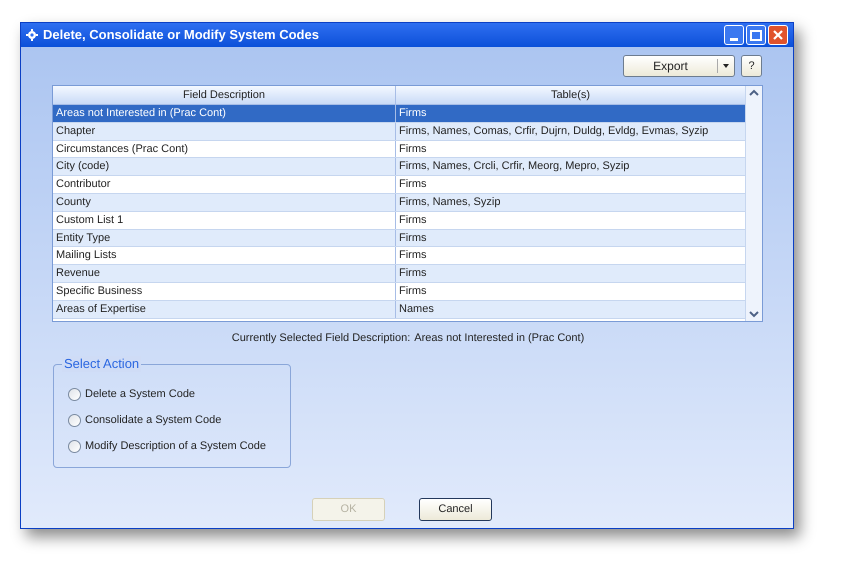 This screenshot has height=584, width=849. What do you see at coordinates (514, 166) in the screenshot?
I see `table-cell-text: Firms, Names, Crcli, Crfir, Meorg, Mepro, Syzip` at bounding box center [514, 166].